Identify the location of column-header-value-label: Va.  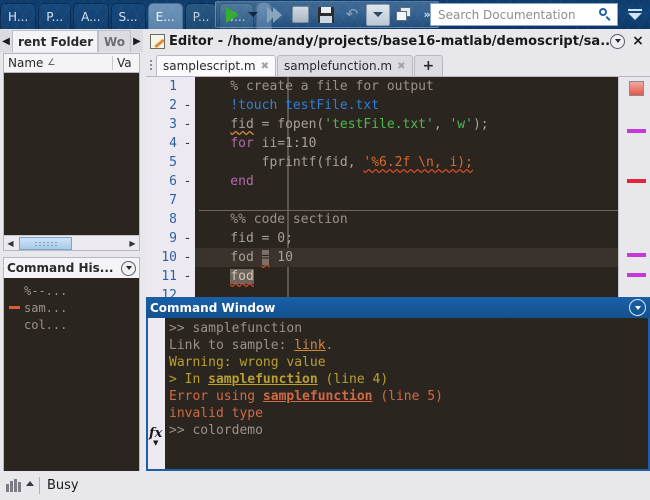
(124, 63).